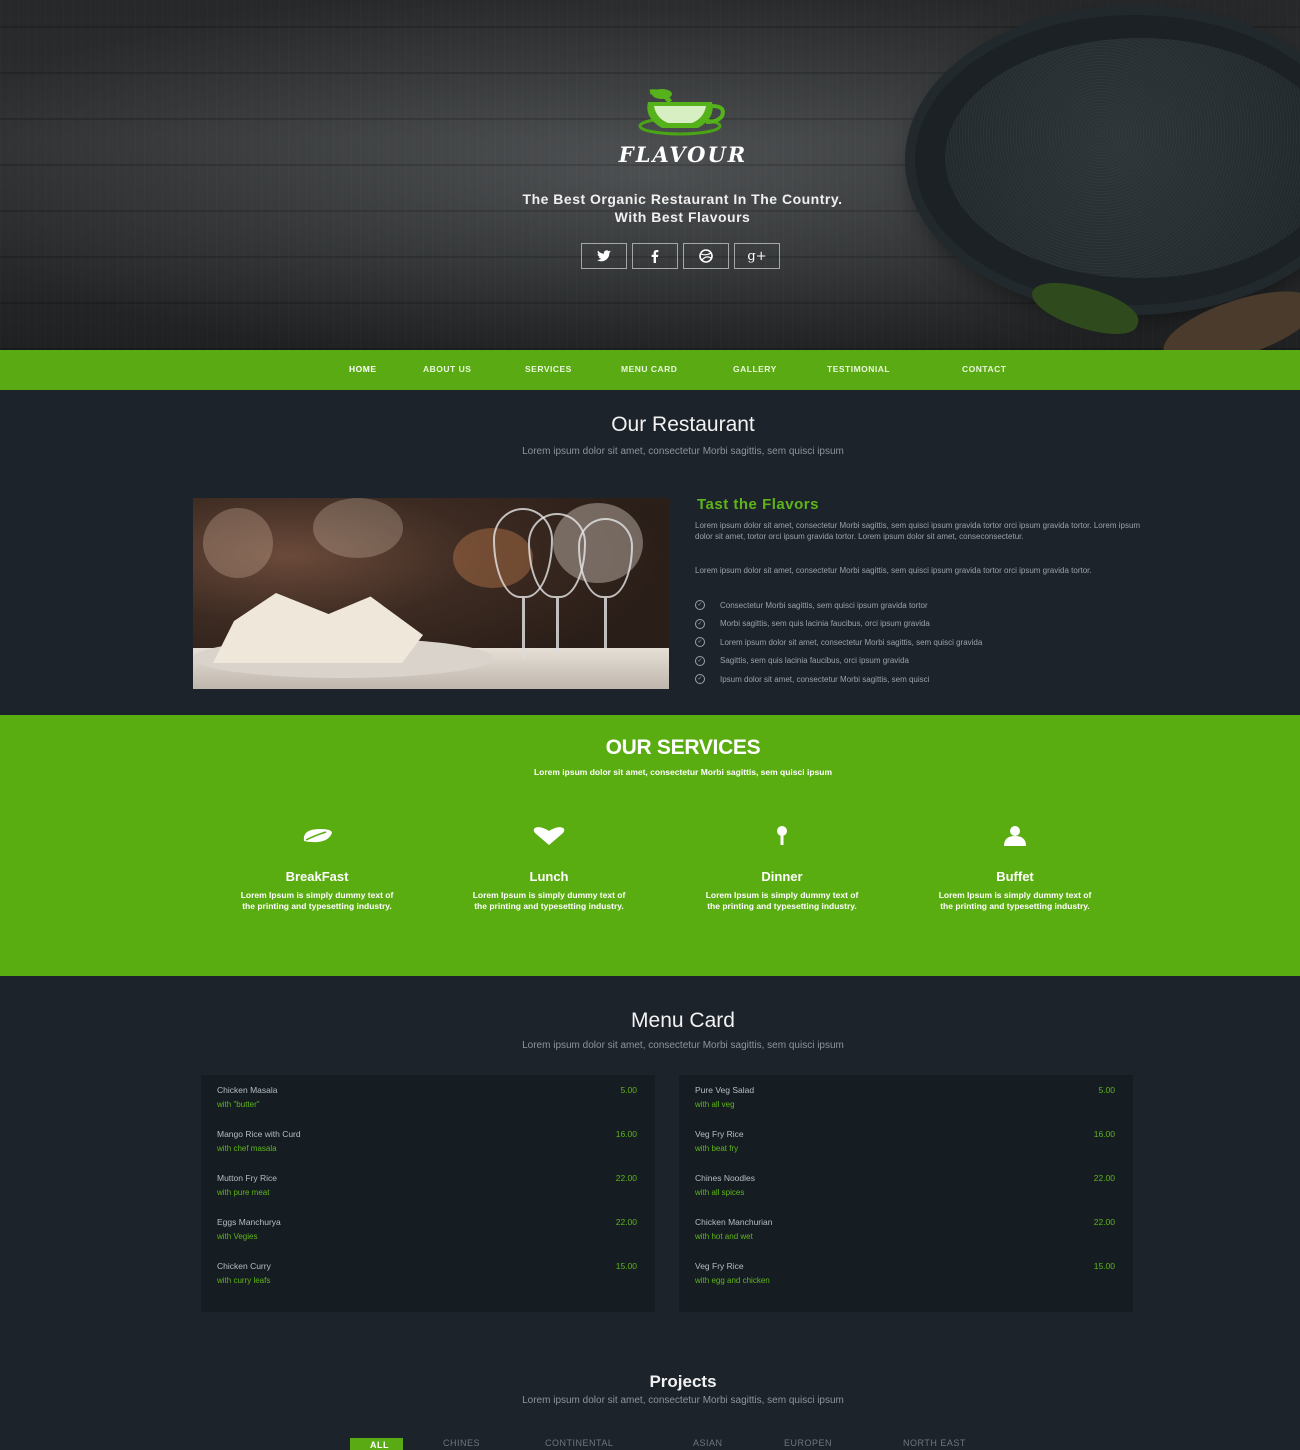 The height and width of the screenshot is (1450, 1300). Describe the element at coordinates (724, 1236) in the screenshot. I see `menu-item-subtitle: with hot and wet` at that location.